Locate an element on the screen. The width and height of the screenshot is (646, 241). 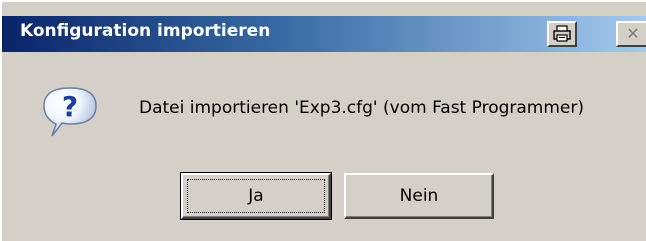
close-button: ✕ is located at coordinates (631, 34).